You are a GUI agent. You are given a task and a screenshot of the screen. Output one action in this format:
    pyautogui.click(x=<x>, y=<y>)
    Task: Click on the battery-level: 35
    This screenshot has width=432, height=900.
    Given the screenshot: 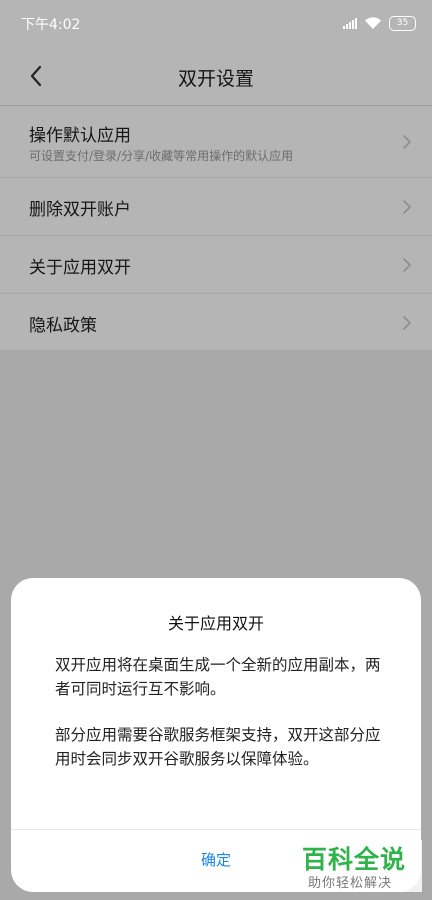 What is the action you would take?
    pyautogui.click(x=402, y=23)
    